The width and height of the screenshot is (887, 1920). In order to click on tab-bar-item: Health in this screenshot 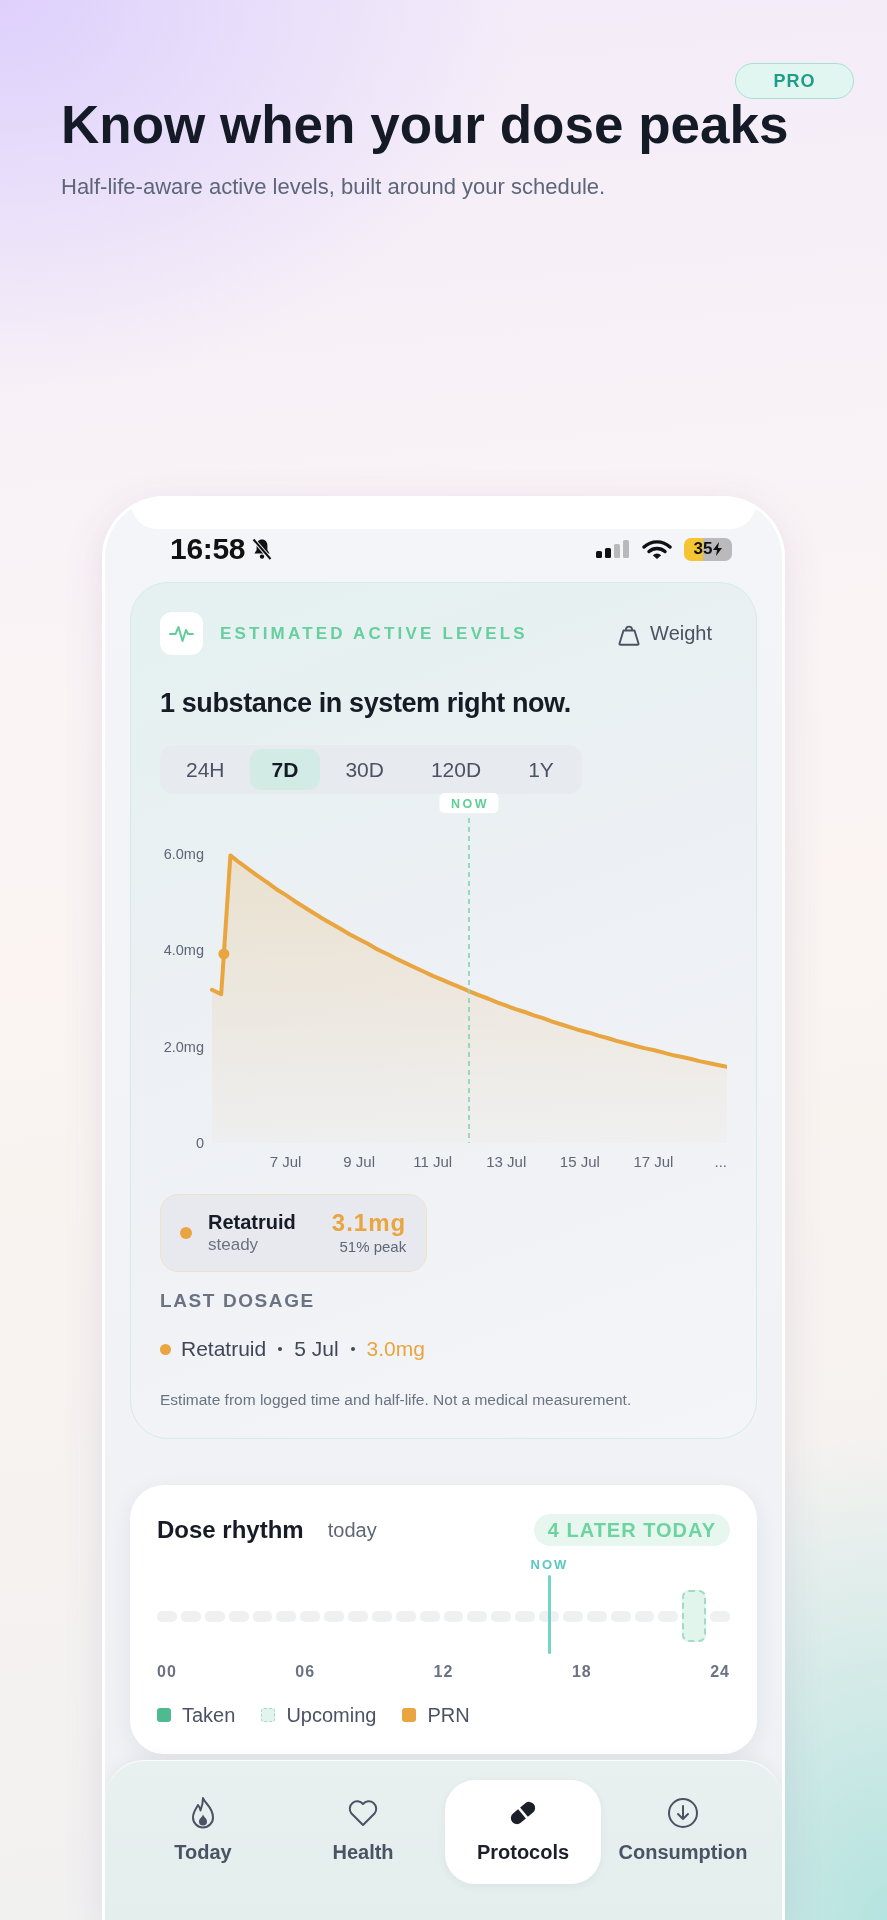, I will do `click(363, 1832)`.